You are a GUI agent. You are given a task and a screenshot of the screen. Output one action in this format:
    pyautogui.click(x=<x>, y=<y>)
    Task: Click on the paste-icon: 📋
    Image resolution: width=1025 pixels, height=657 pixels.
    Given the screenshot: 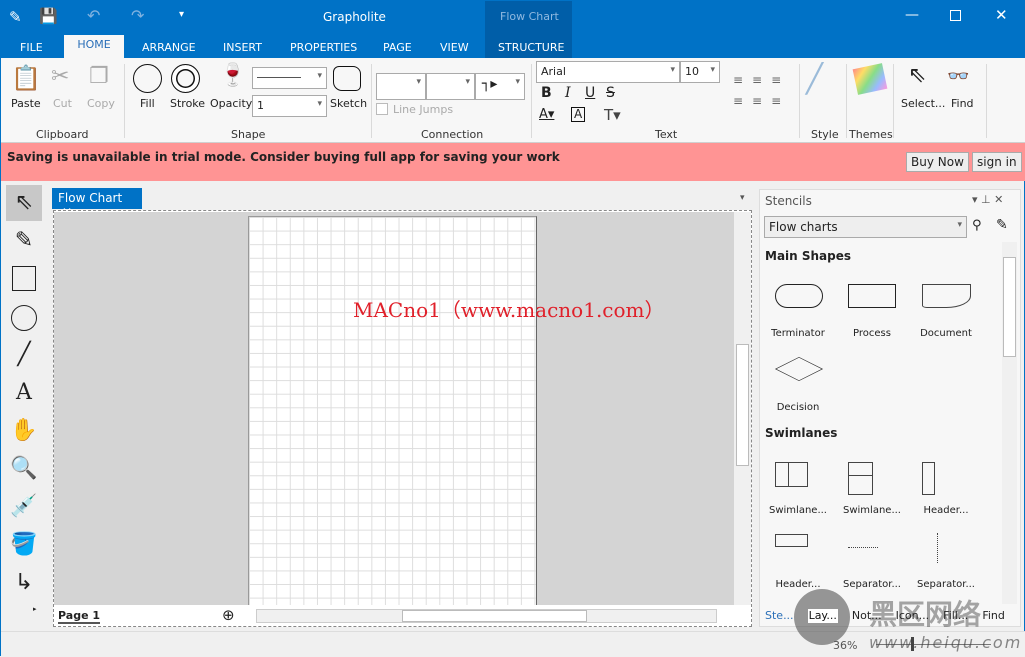 What is the action you would take?
    pyautogui.click(x=26, y=78)
    